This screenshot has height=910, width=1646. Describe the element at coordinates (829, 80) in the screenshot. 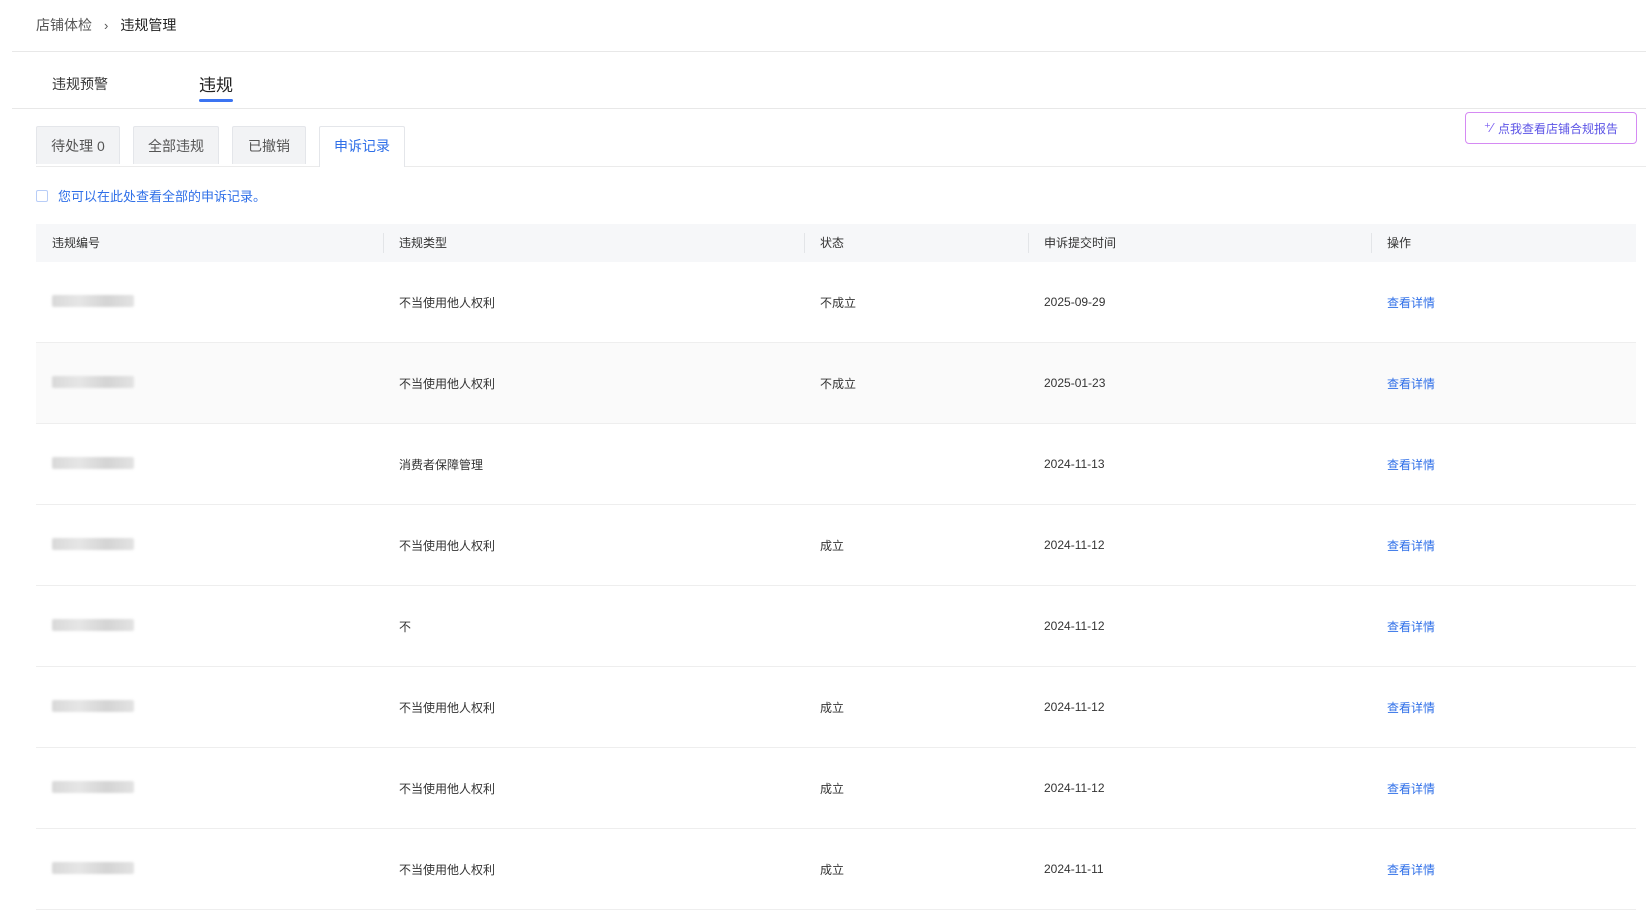

I see `main-tabs: 违规预警 违规` at that location.